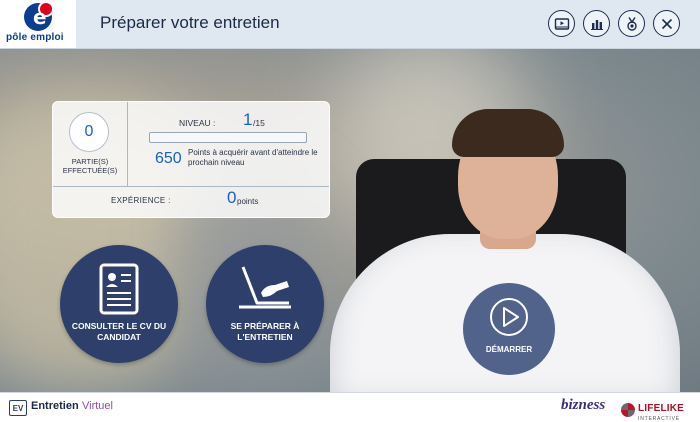 This screenshot has height=422, width=700. I want to click on experience-label: EXPÉRIENCE :, so click(141, 200).